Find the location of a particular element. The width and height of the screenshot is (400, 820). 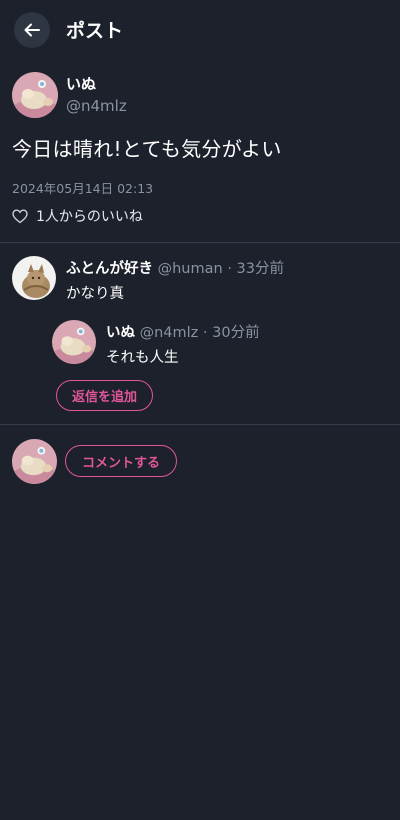

current-user-avatar is located at coordinates (34, 461).